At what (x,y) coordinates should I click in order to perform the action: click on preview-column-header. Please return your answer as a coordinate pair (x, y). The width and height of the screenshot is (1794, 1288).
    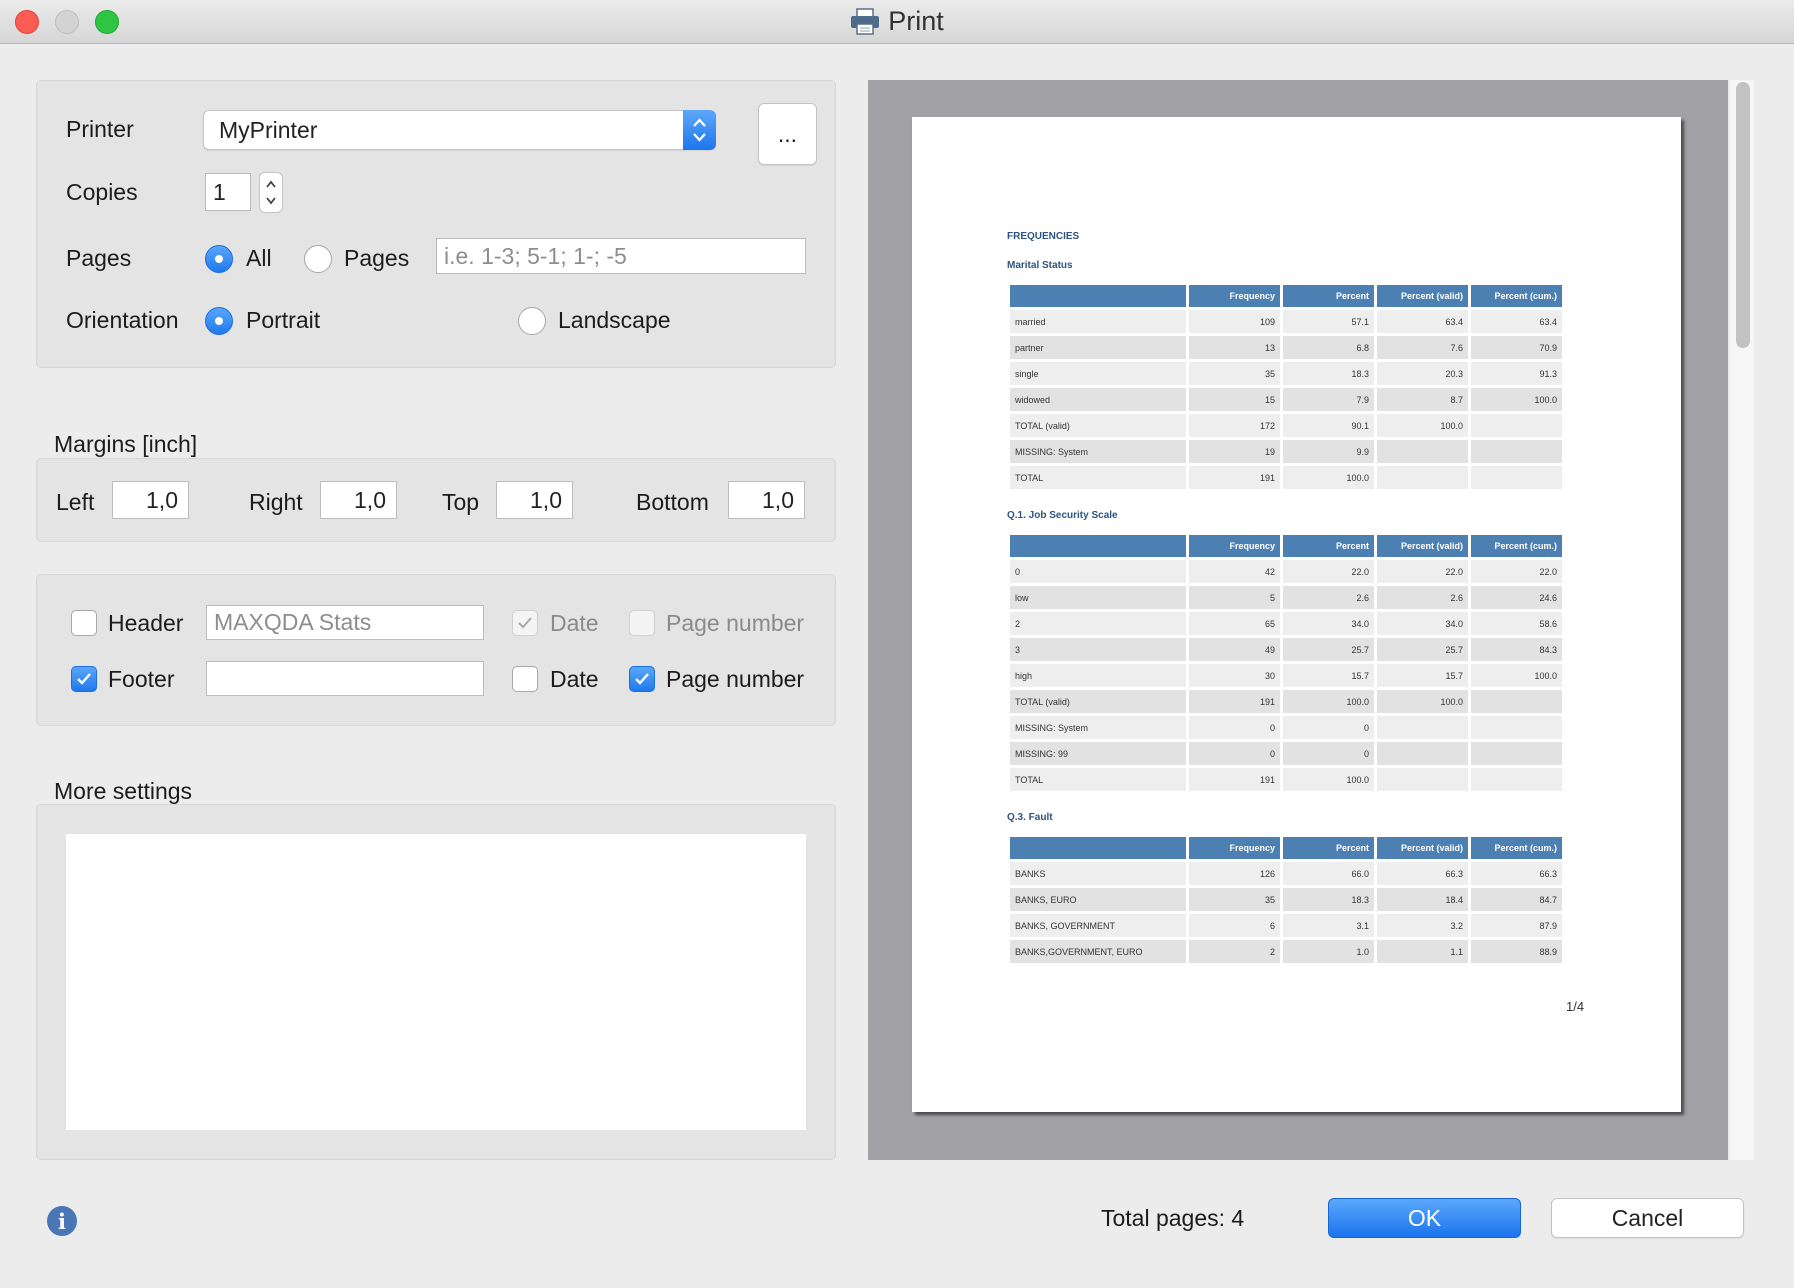
    Looking at the image, I should click on (1098, 296).